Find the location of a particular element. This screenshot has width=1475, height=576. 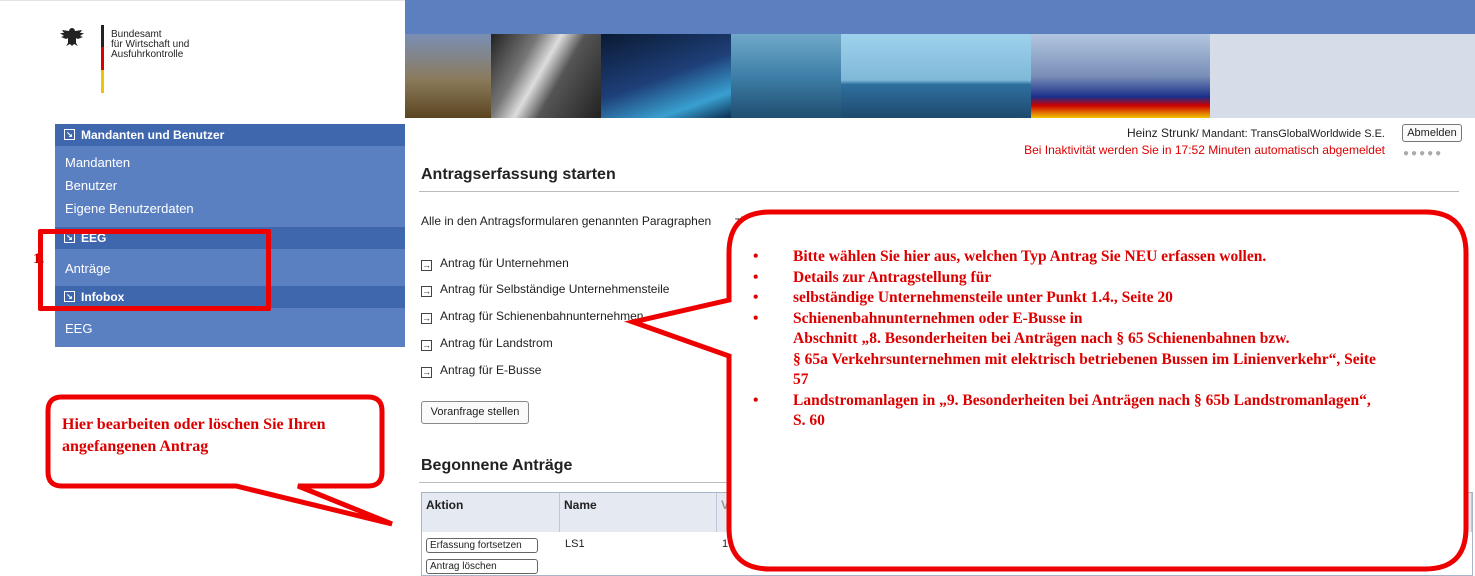

column-header-zeitraum: Zeitraum is located at coordinates (852, 512).